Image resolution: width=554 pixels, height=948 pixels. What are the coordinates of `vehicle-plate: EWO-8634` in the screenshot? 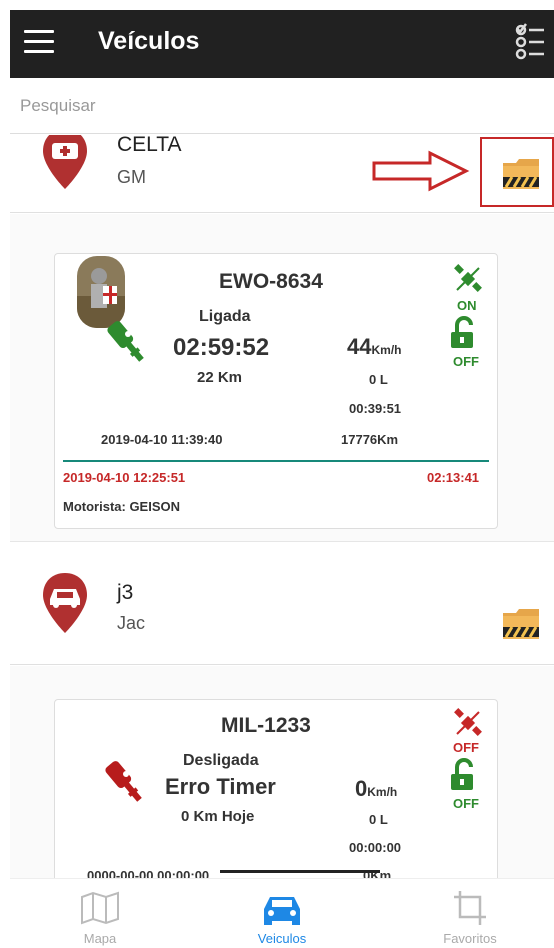 It's located at (271, 281).